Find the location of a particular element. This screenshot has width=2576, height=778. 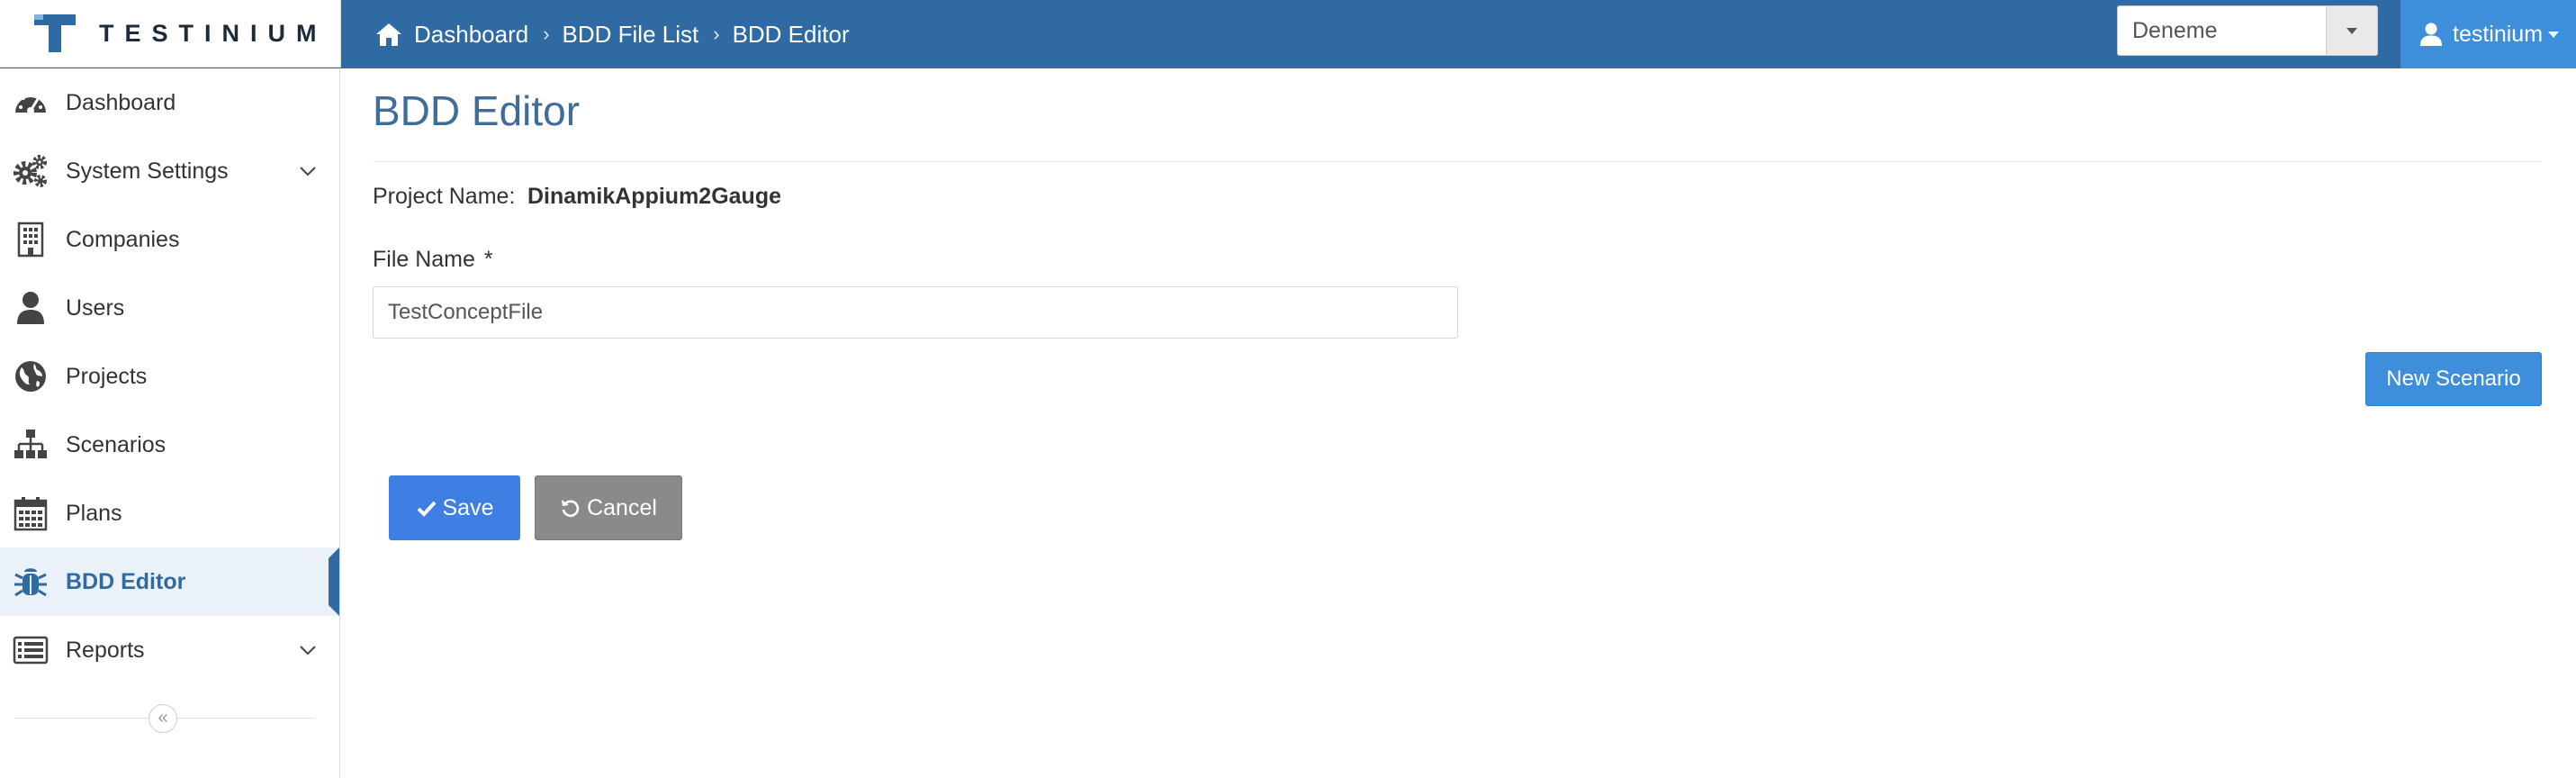

title-divider is located at coordinates (1457, 161).